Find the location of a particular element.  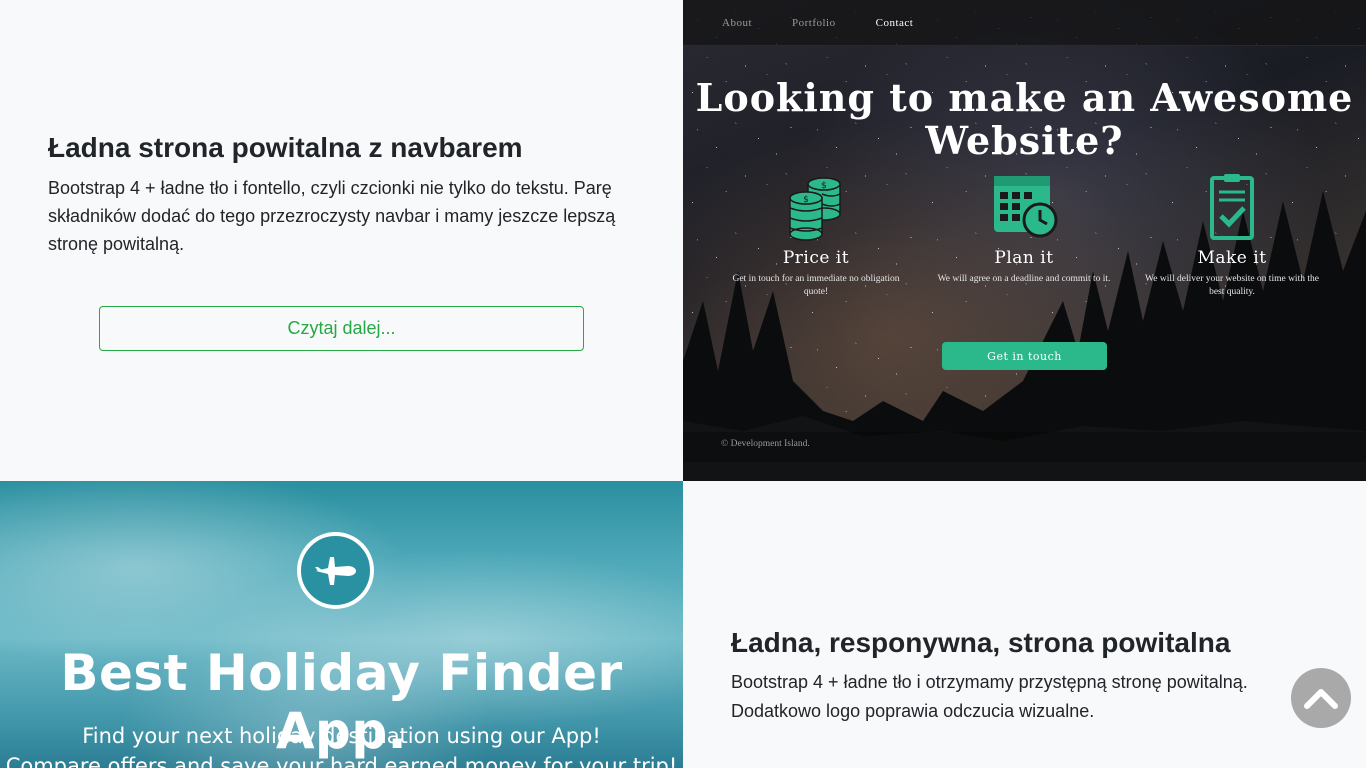

feature-price-title: Price it is located at coordinates (816, 258).